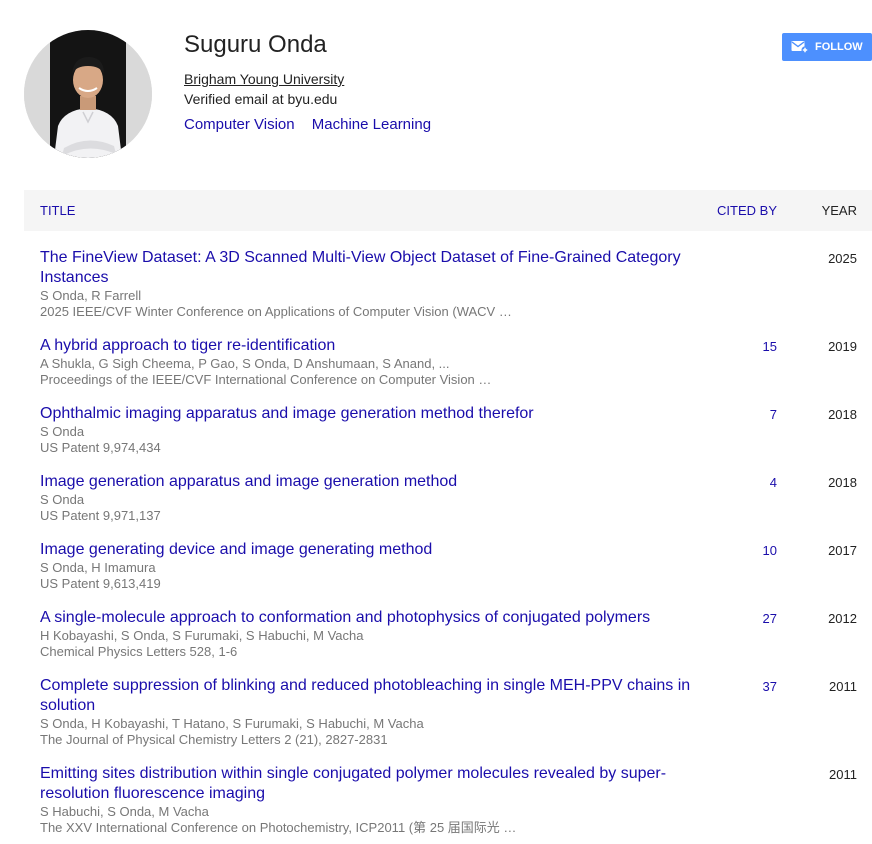  Describe the element at coordinates (773, 482) in the screenshot. I see `cited-by-count: 4` at that location.